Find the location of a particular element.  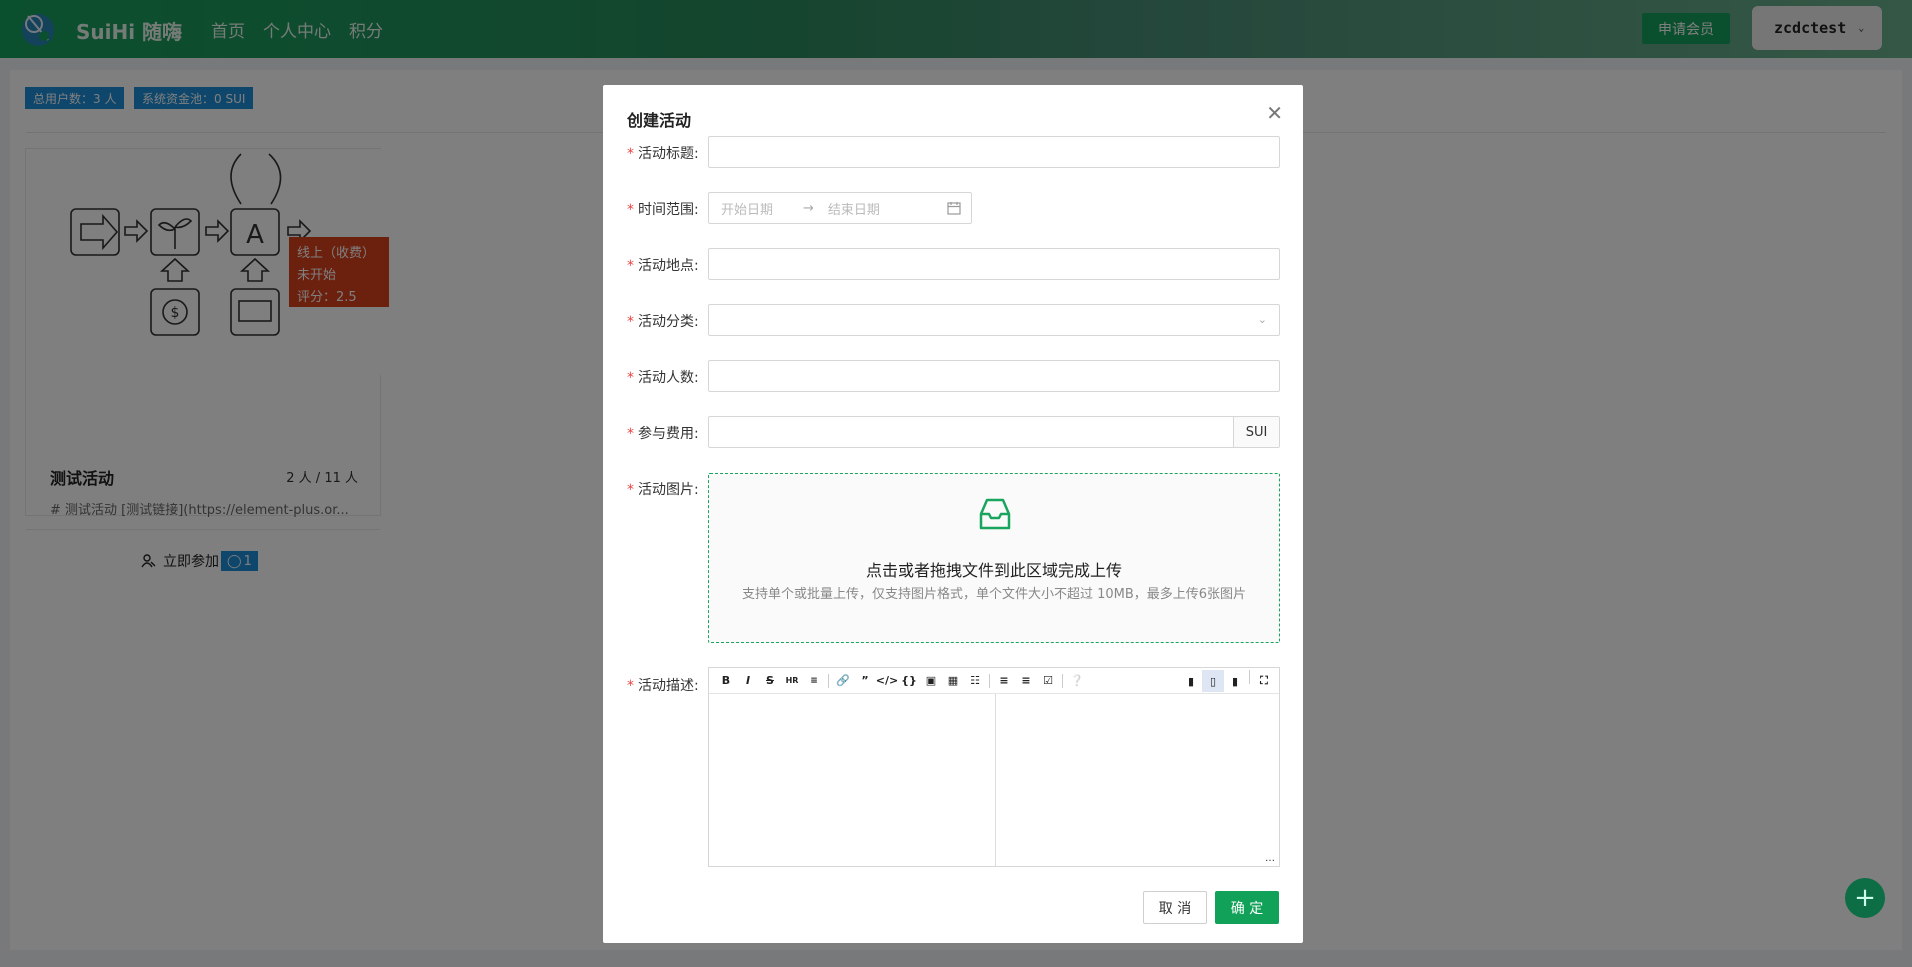

unordered-list-icon: ≡ is located at coordinates (1004, 681).